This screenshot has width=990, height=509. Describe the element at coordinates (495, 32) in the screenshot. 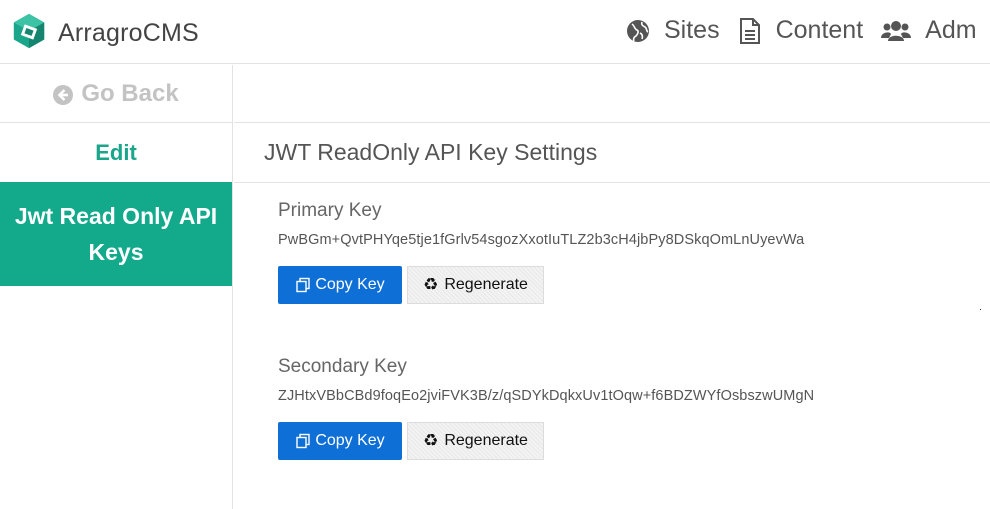

I see `top-navbar: ArragroCMS Sites Content Adm` at that location.